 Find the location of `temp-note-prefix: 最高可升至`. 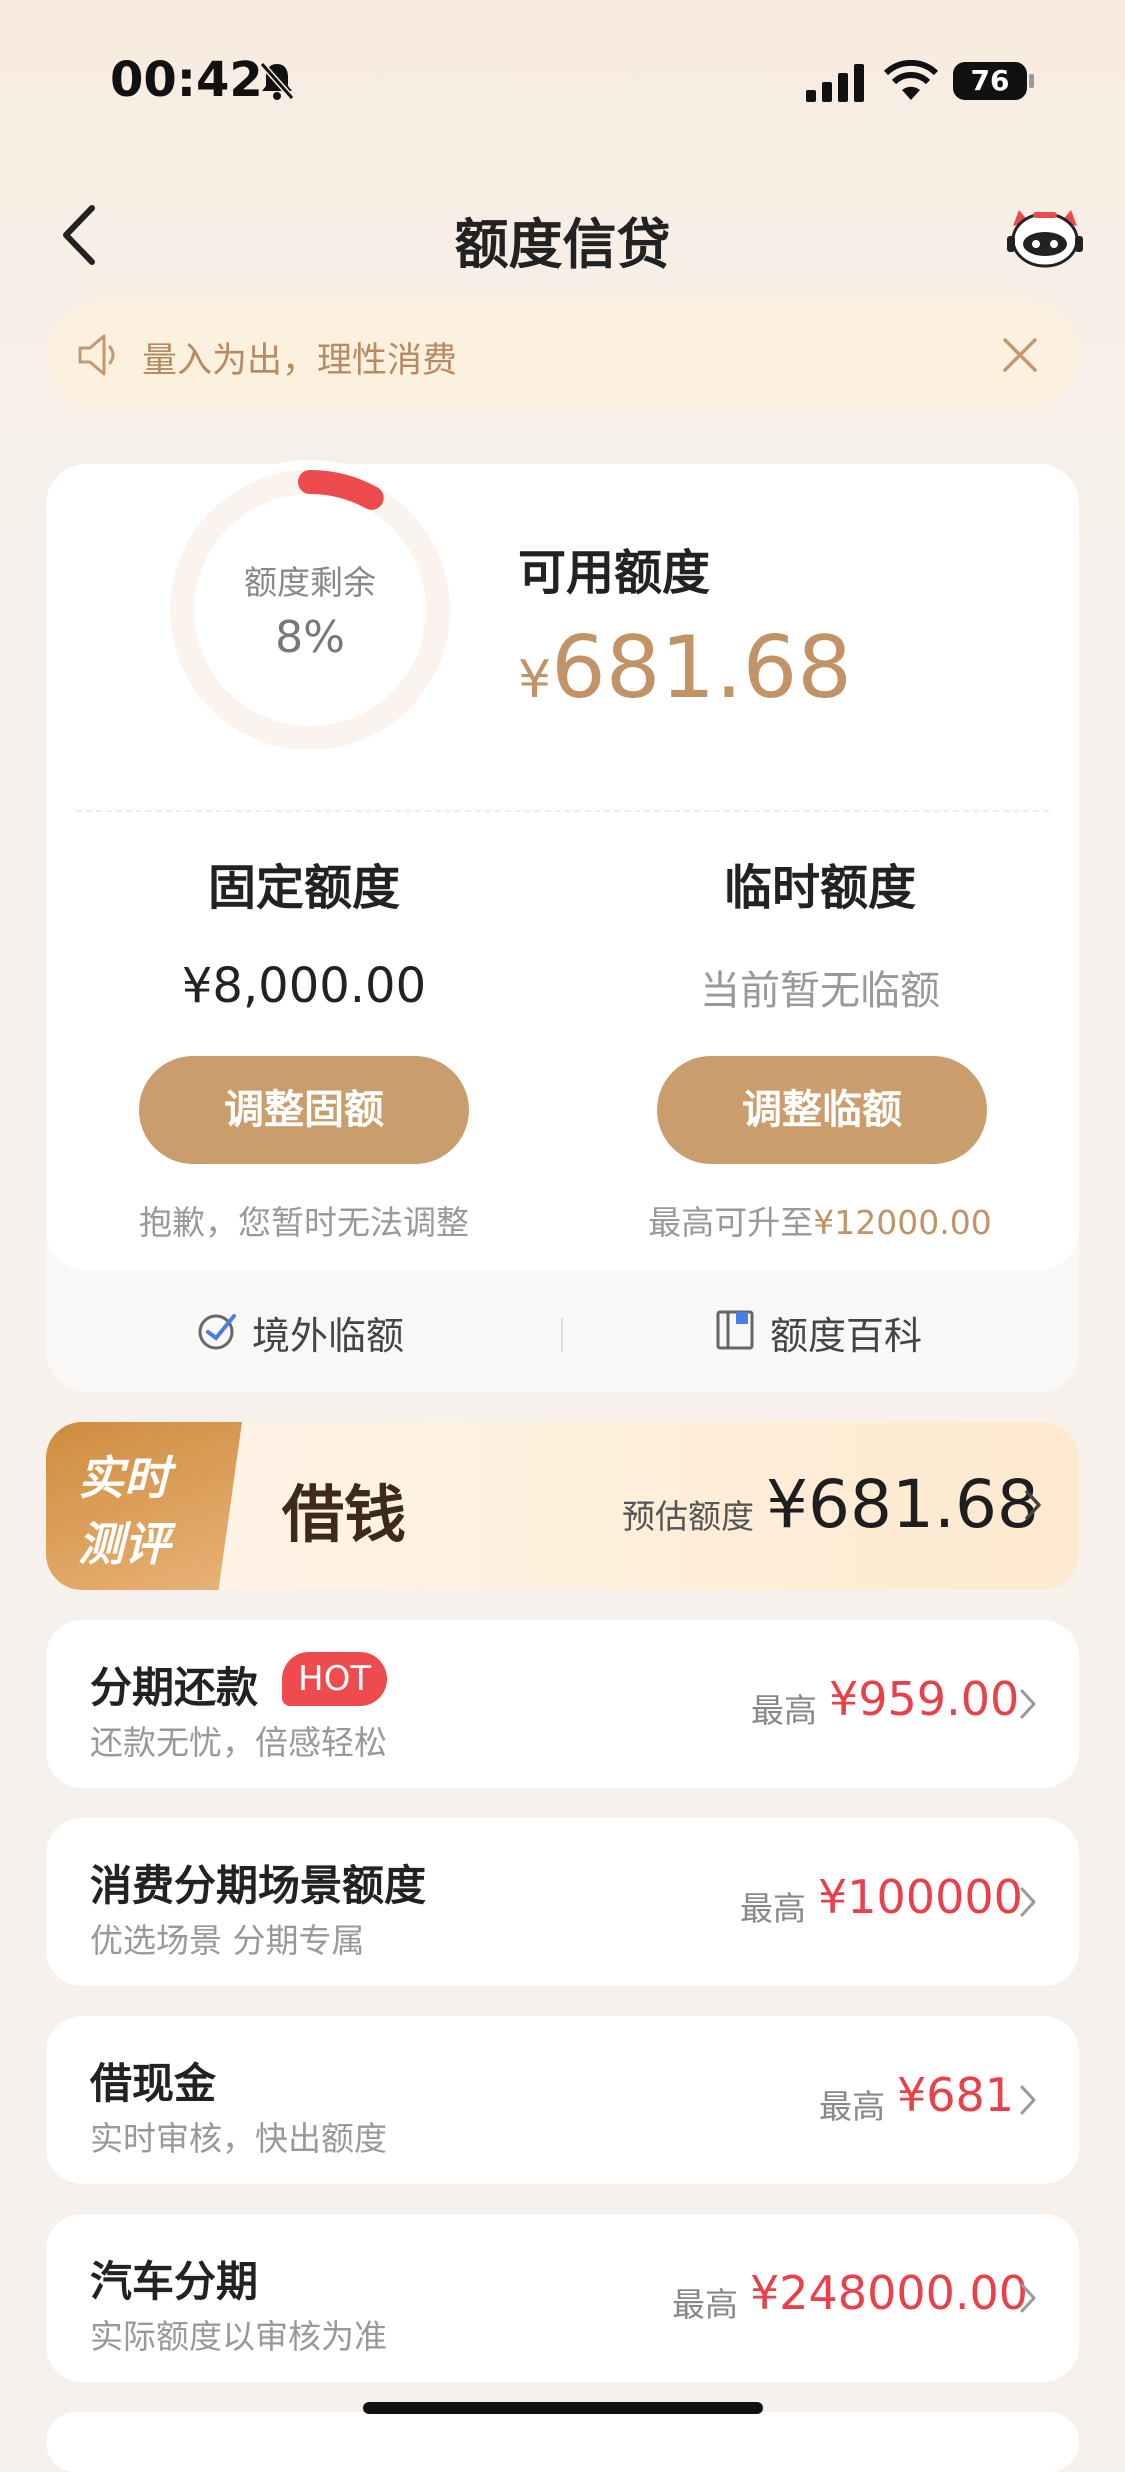

temp-note-prefix: 最高可升至 is located at coordinates (731, 1222).